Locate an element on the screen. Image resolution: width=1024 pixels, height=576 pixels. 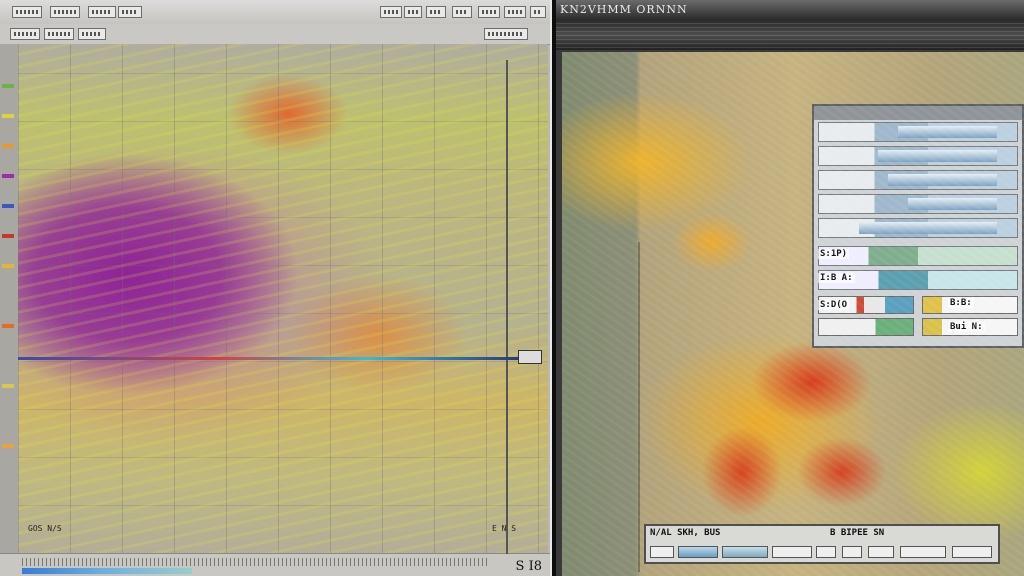
bottom-bar-label-right: B BIPEE SN is located at coordinates (857, 533).